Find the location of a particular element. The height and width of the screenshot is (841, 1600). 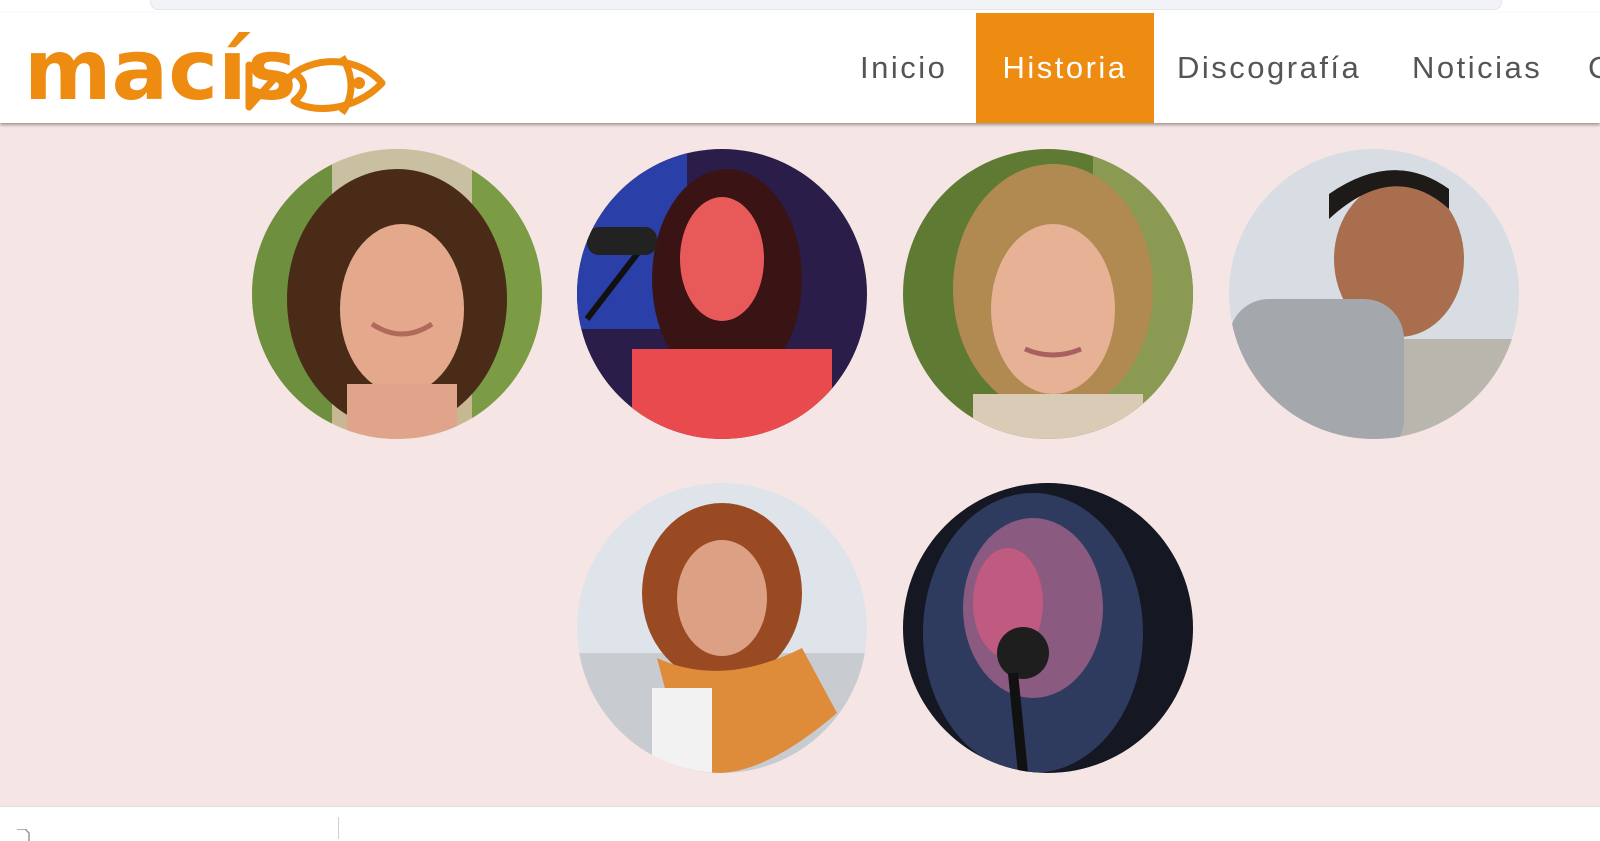

main-nav: Inicio Historia Discografía Noticias C is located at coordinates (800, 68).